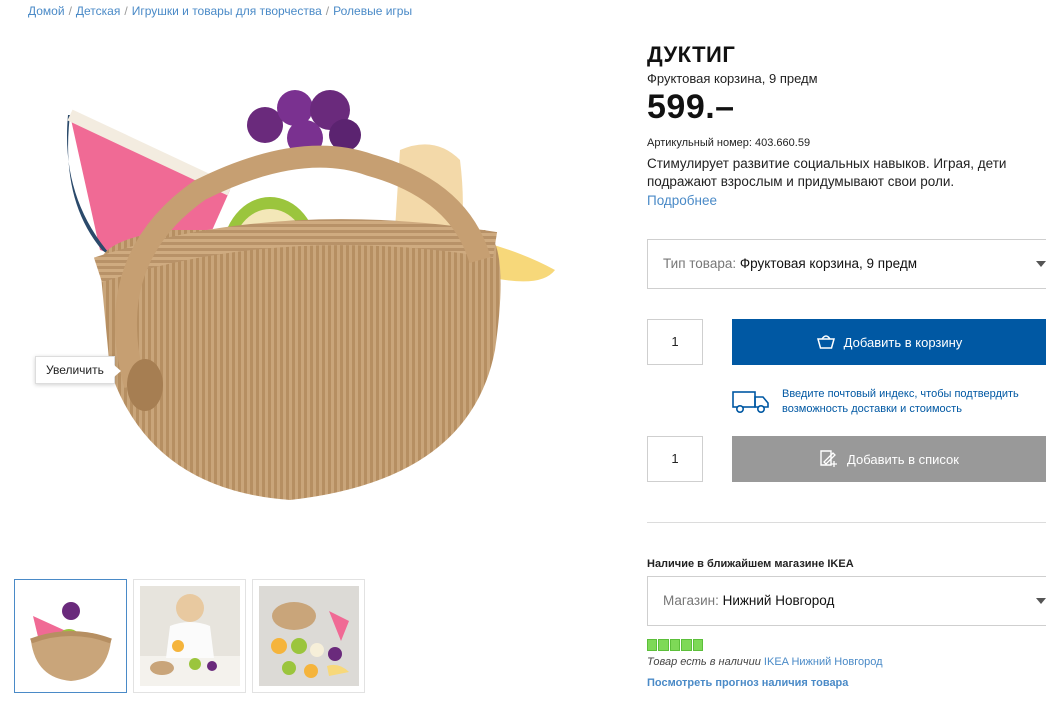  I want to click on thumbnail-basket, so click(70, 636).